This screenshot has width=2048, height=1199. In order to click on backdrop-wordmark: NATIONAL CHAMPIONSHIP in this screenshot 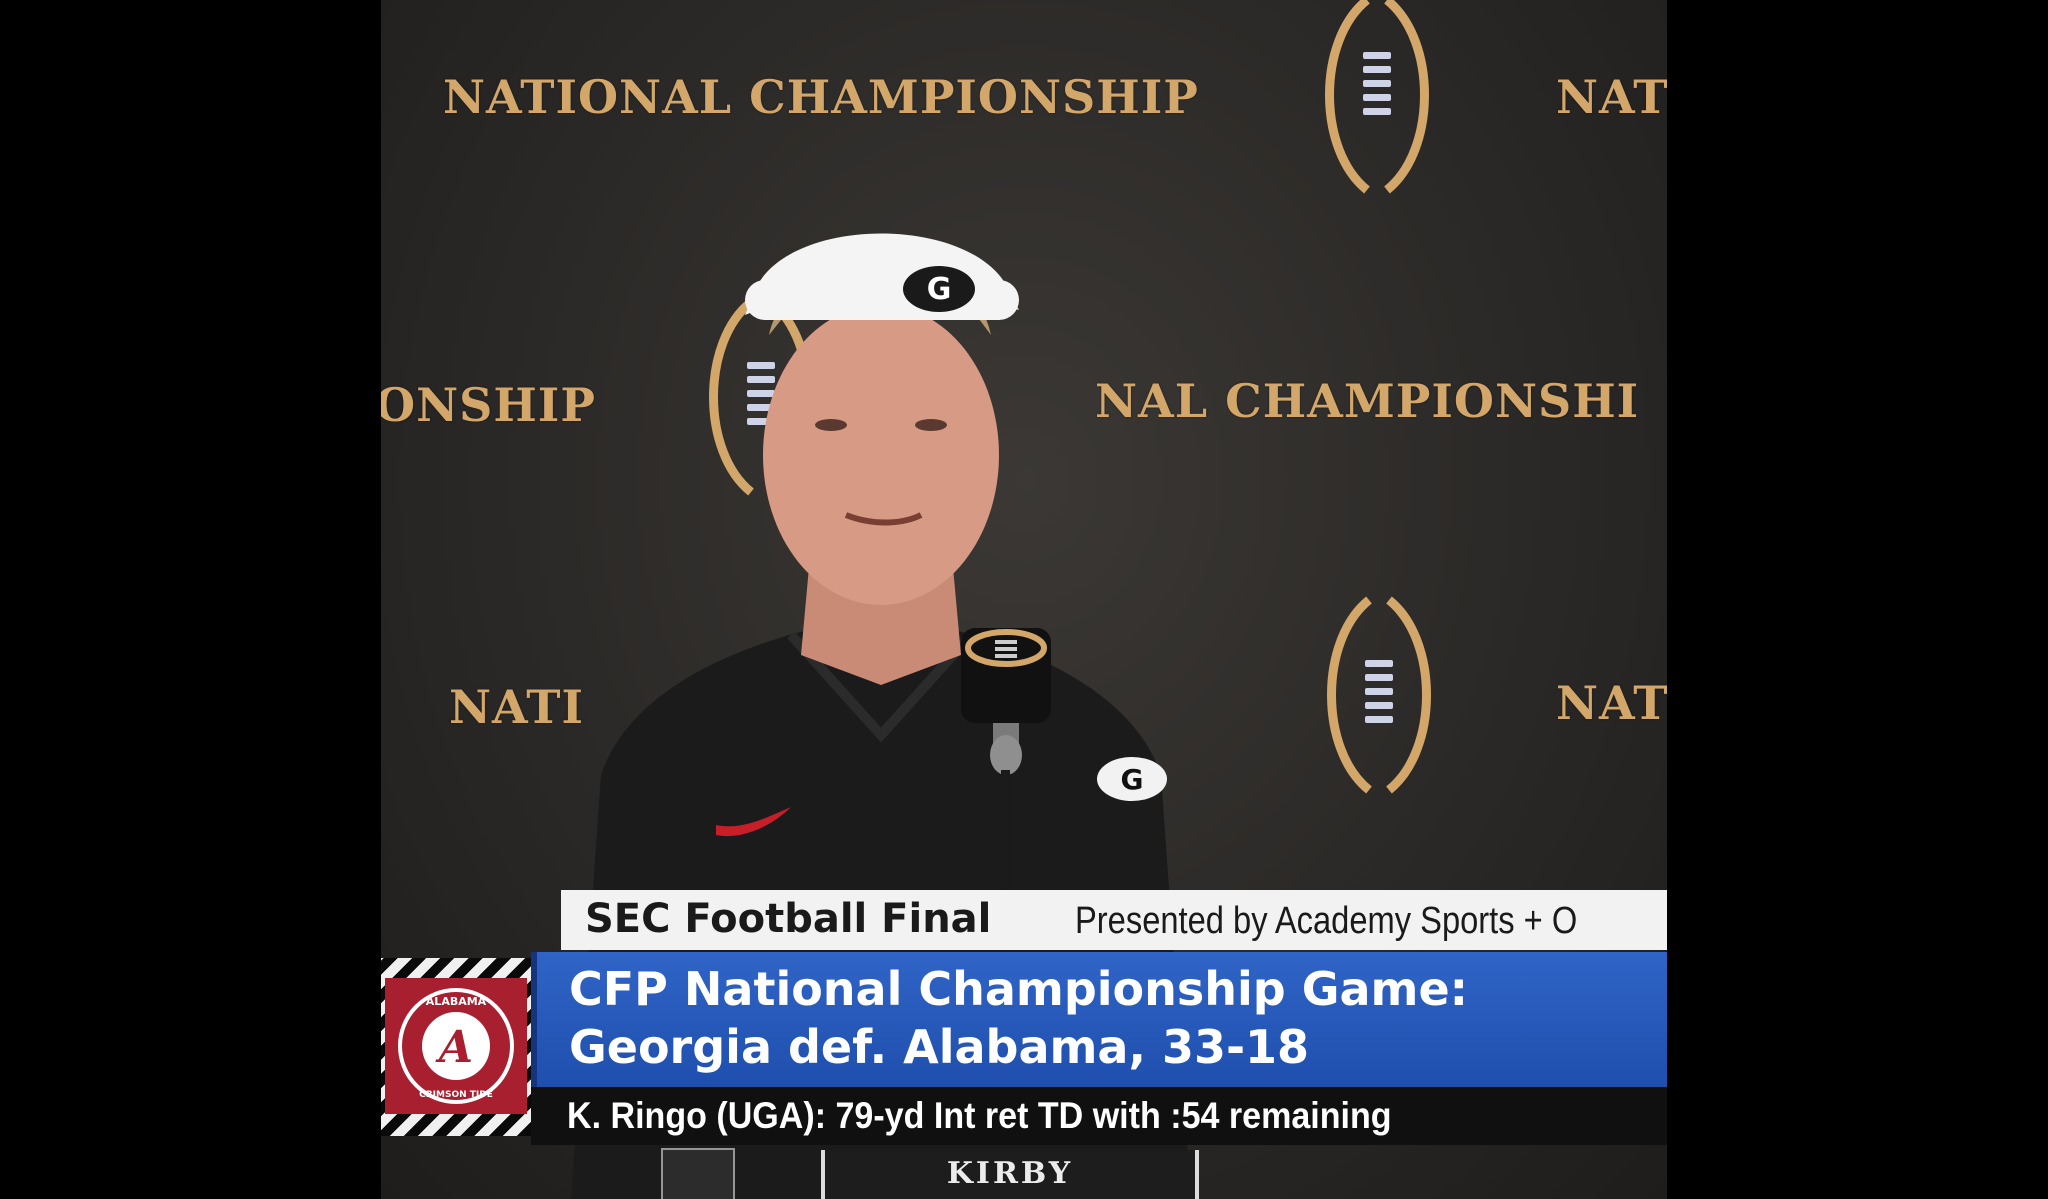, I will do `click(821, 97)`.